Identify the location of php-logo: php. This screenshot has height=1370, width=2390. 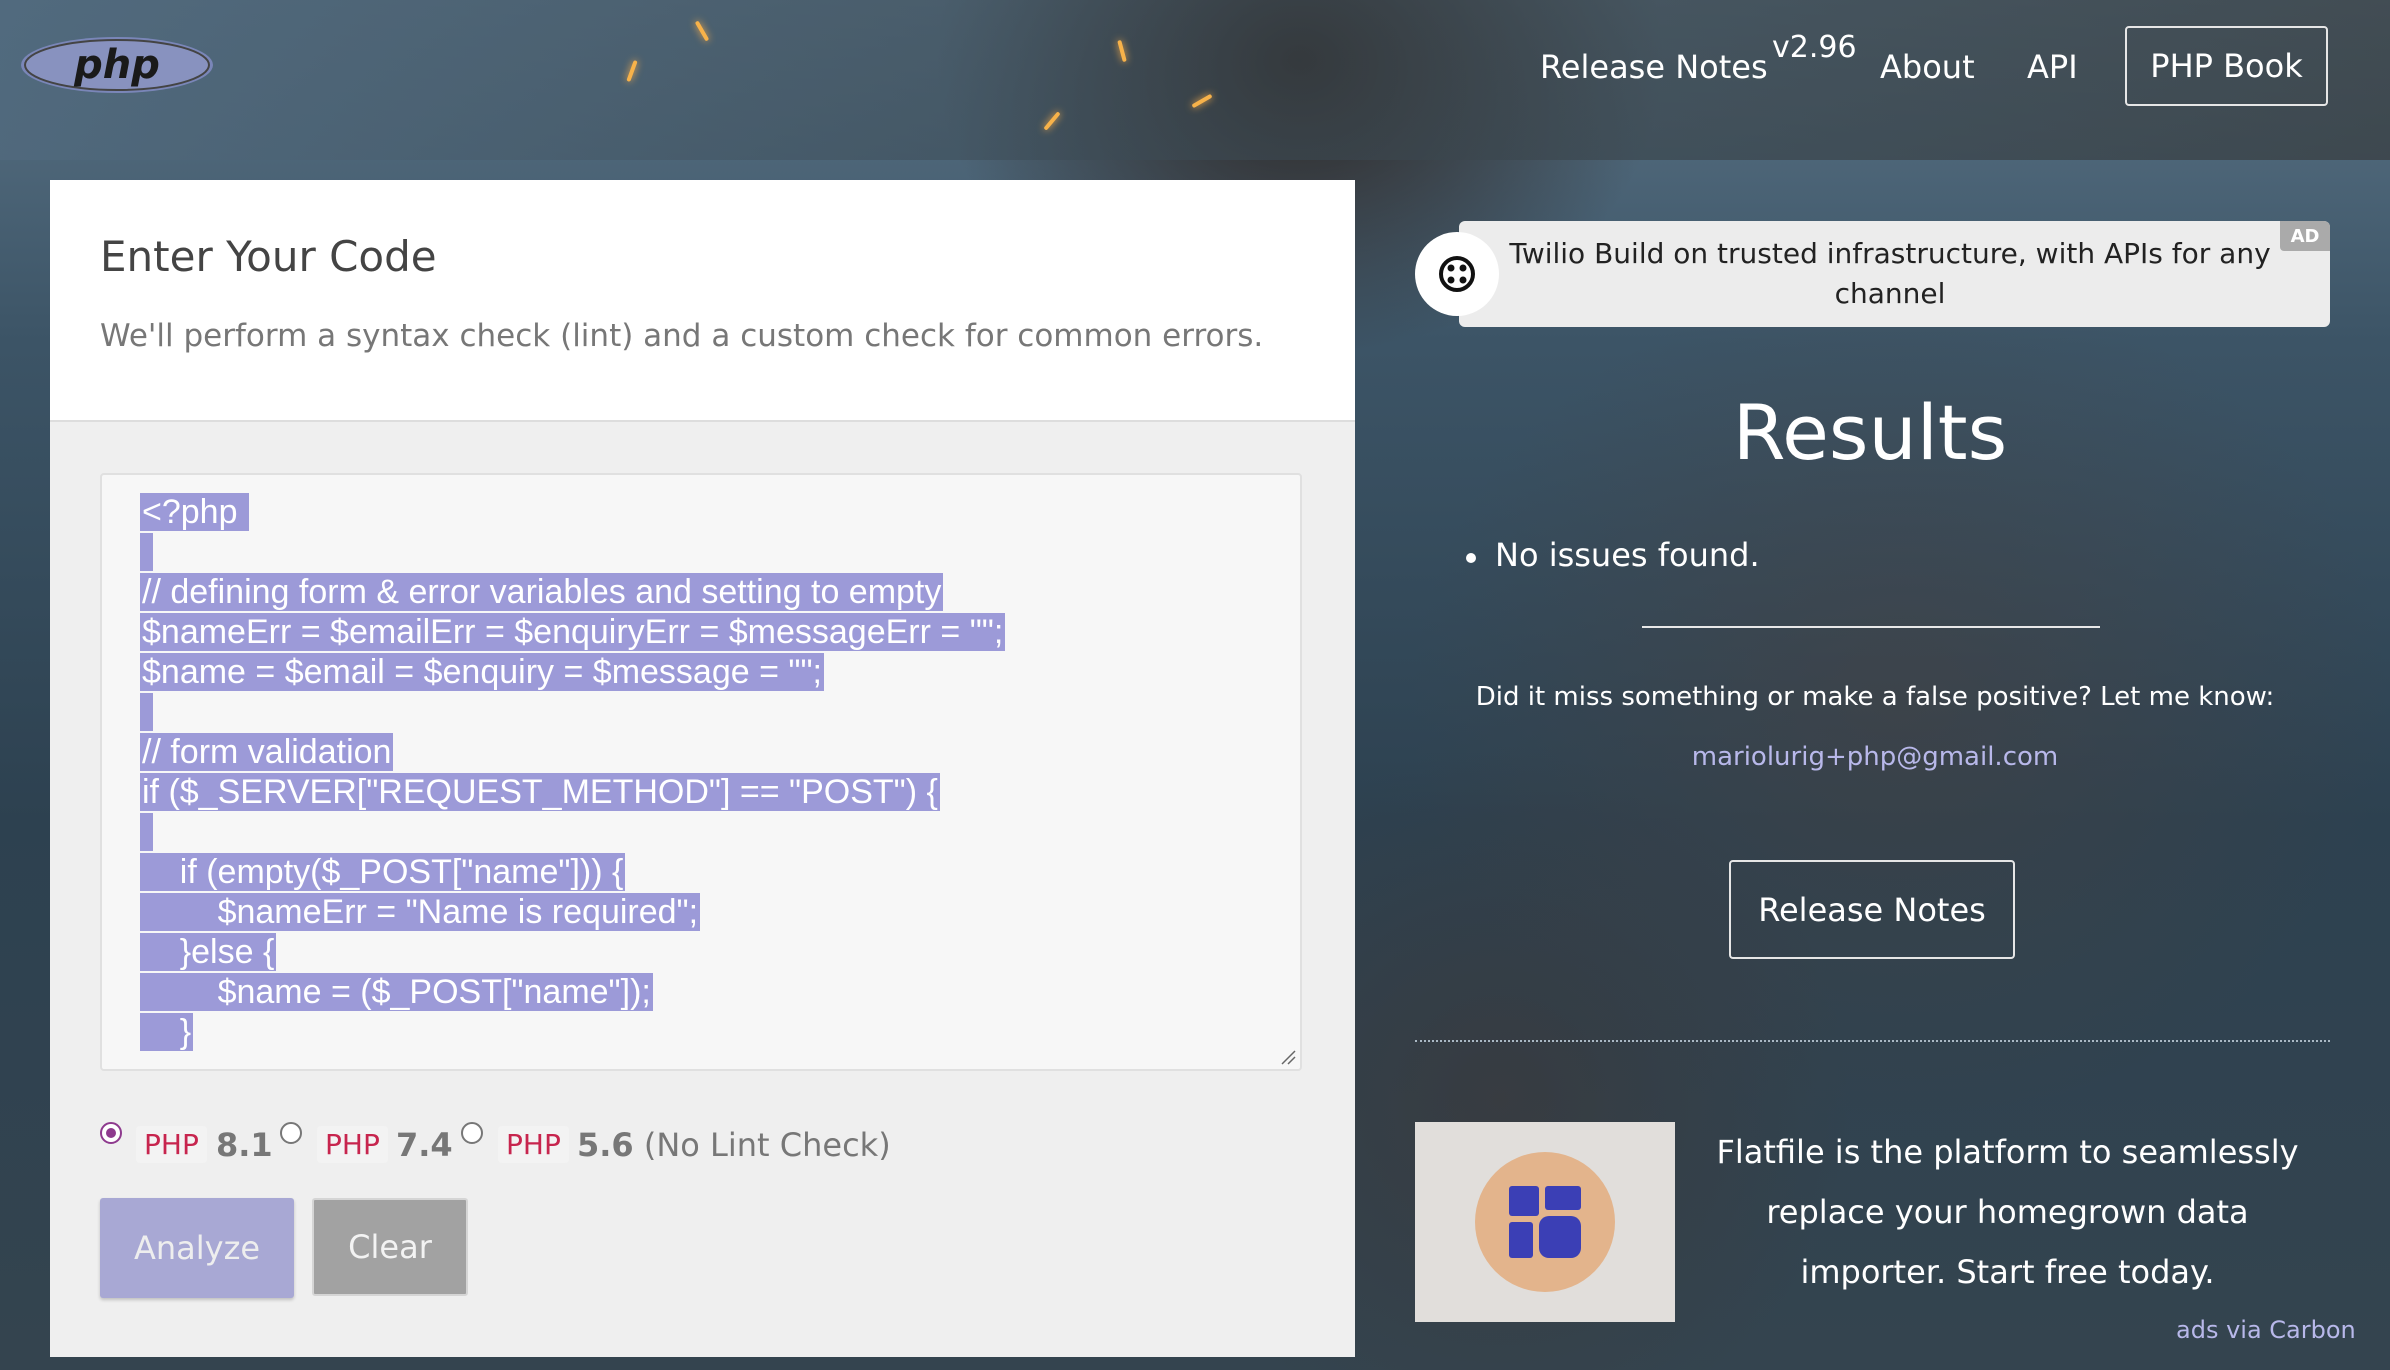
(117, 65).